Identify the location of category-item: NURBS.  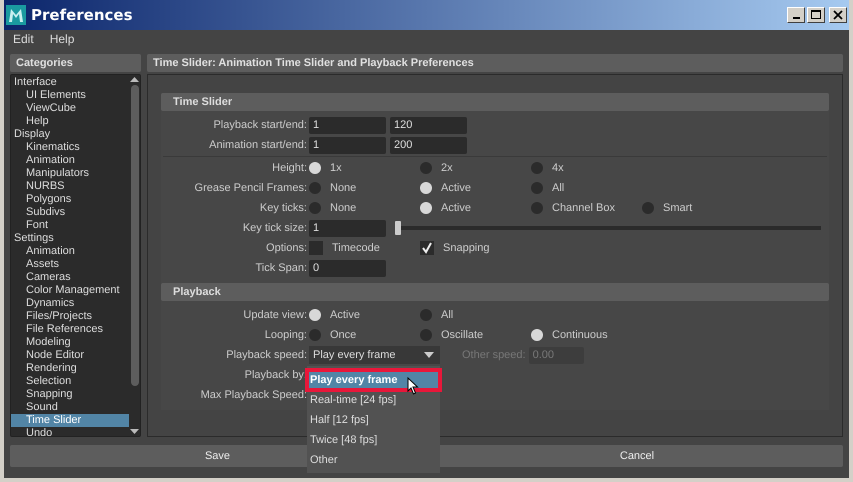
(70, 186).